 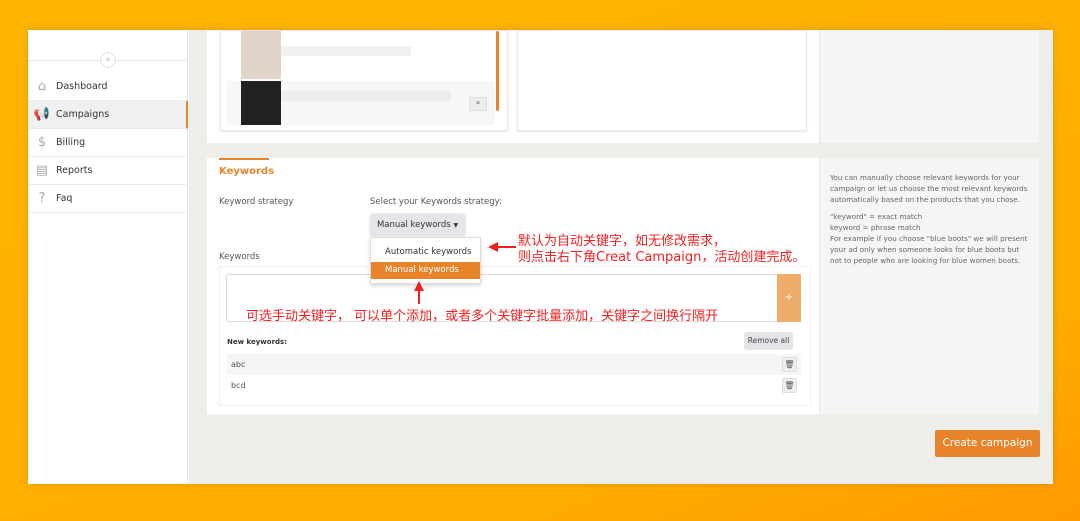 I want to click on strategy-menu: Automatic keywords Manual keywords, so click(x=425, y=260).